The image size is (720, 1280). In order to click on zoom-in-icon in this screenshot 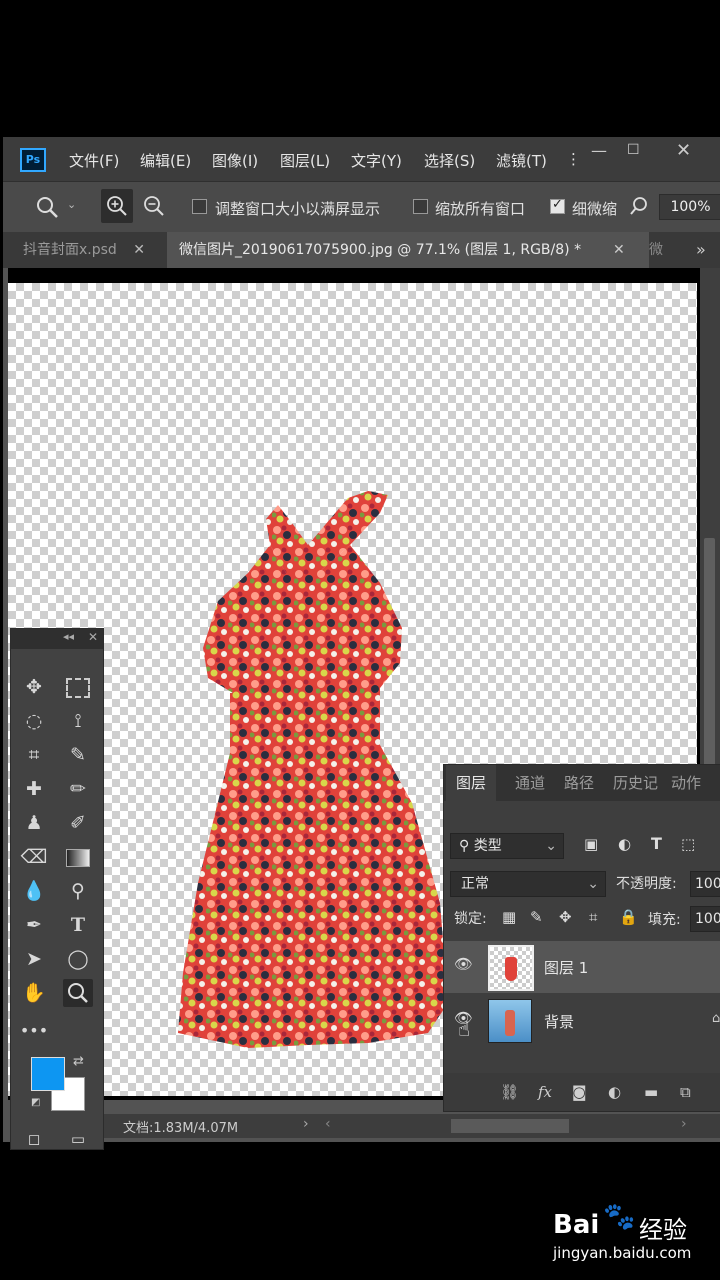, I will do `click(117, 206)`.